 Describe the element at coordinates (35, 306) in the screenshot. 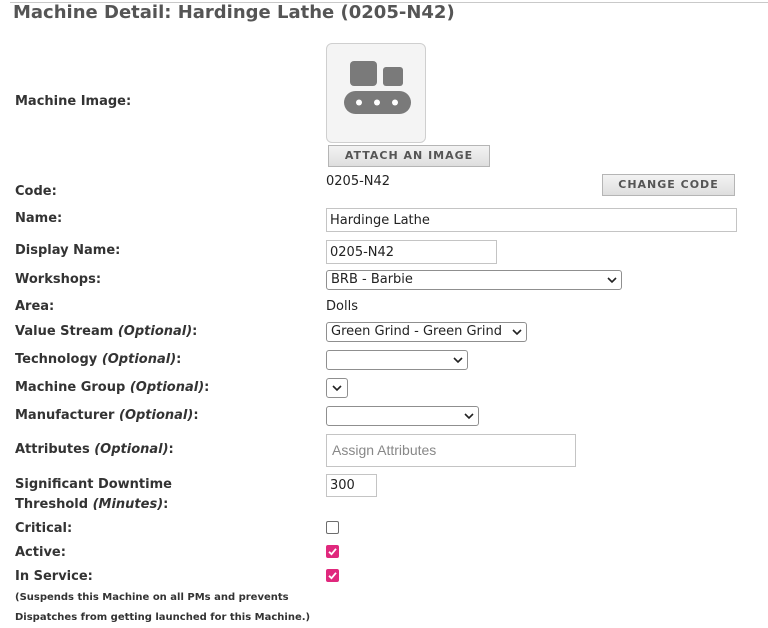

I see `area-label: Area:` at that location.